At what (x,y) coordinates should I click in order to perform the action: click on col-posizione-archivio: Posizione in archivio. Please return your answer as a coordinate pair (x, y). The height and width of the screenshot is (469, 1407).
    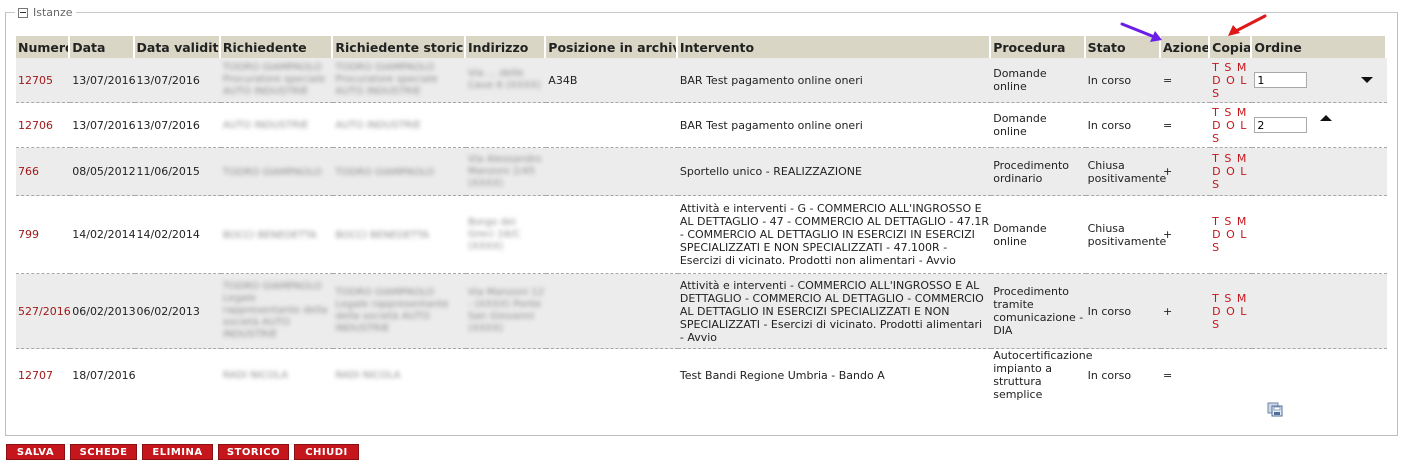
    Looking at the image, I should click on (612, 47).